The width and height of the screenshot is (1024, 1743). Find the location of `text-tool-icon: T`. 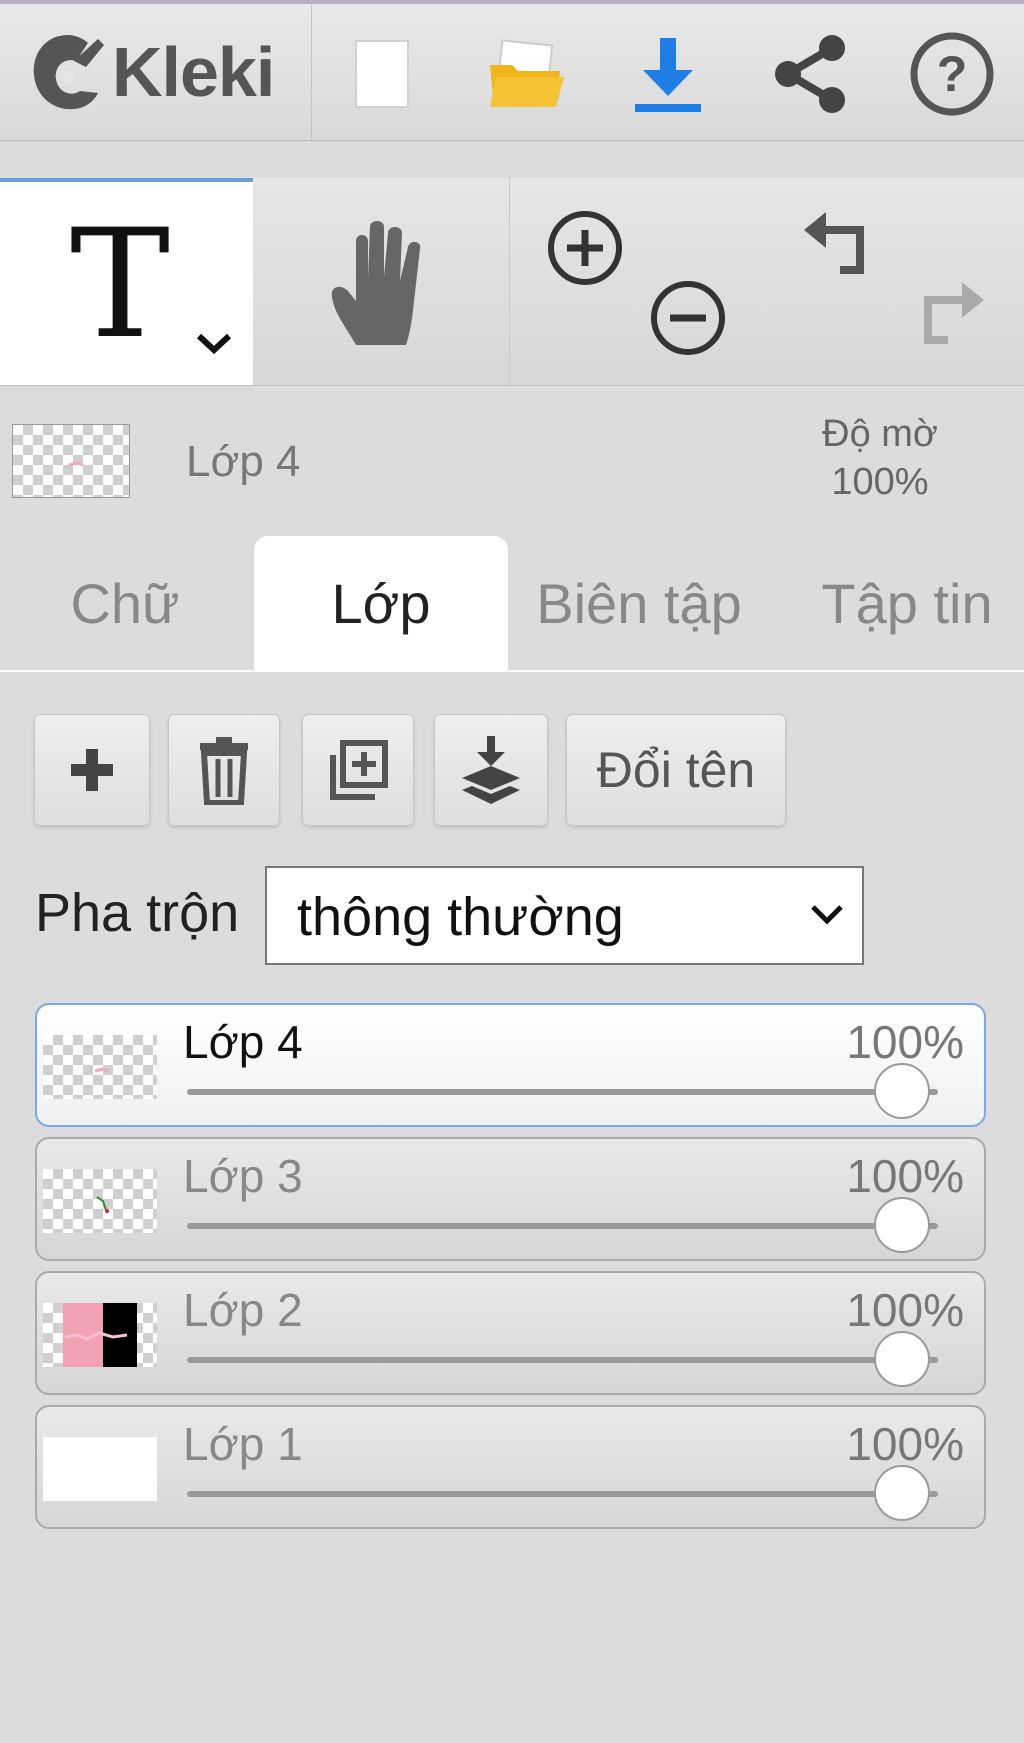

text-tool-icon: T is located at coordinates (120, 285).